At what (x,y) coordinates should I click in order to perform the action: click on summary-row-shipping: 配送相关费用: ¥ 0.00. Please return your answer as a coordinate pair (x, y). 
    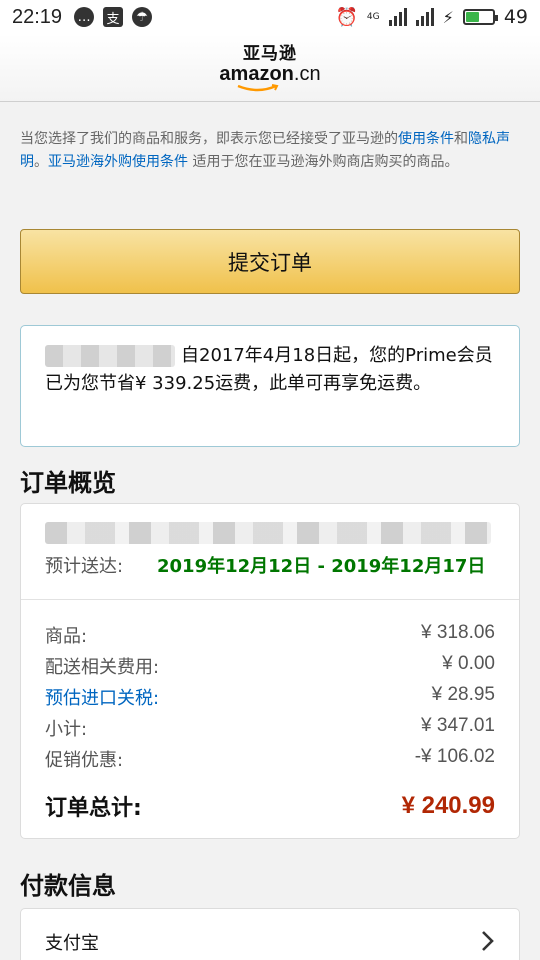
    Looking at the image, I should click on (270, 666).